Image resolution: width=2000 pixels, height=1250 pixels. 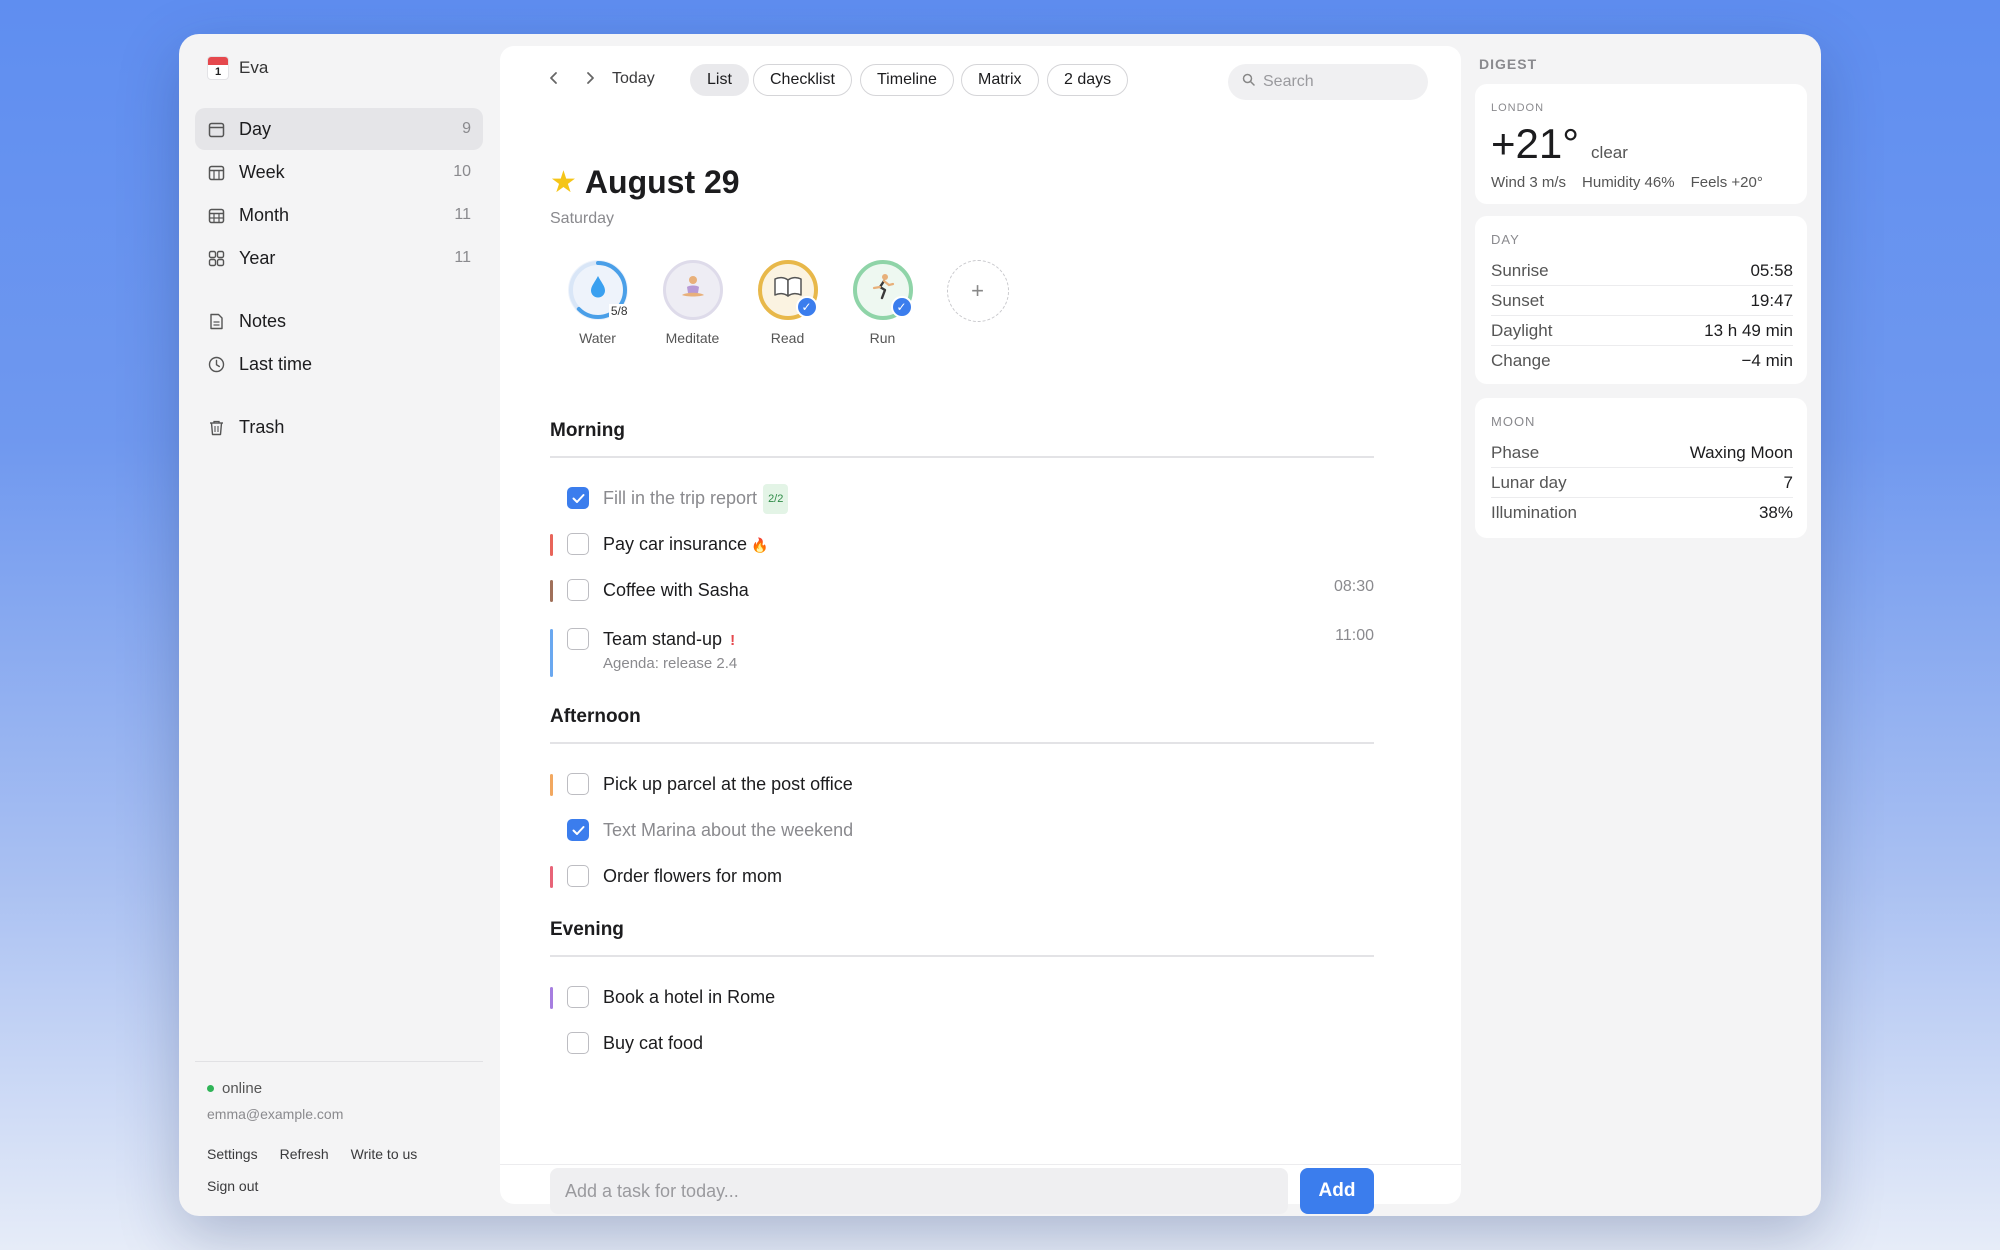 I want to click on sidebar-item-month: Month 11, so click(x=339, y=215).